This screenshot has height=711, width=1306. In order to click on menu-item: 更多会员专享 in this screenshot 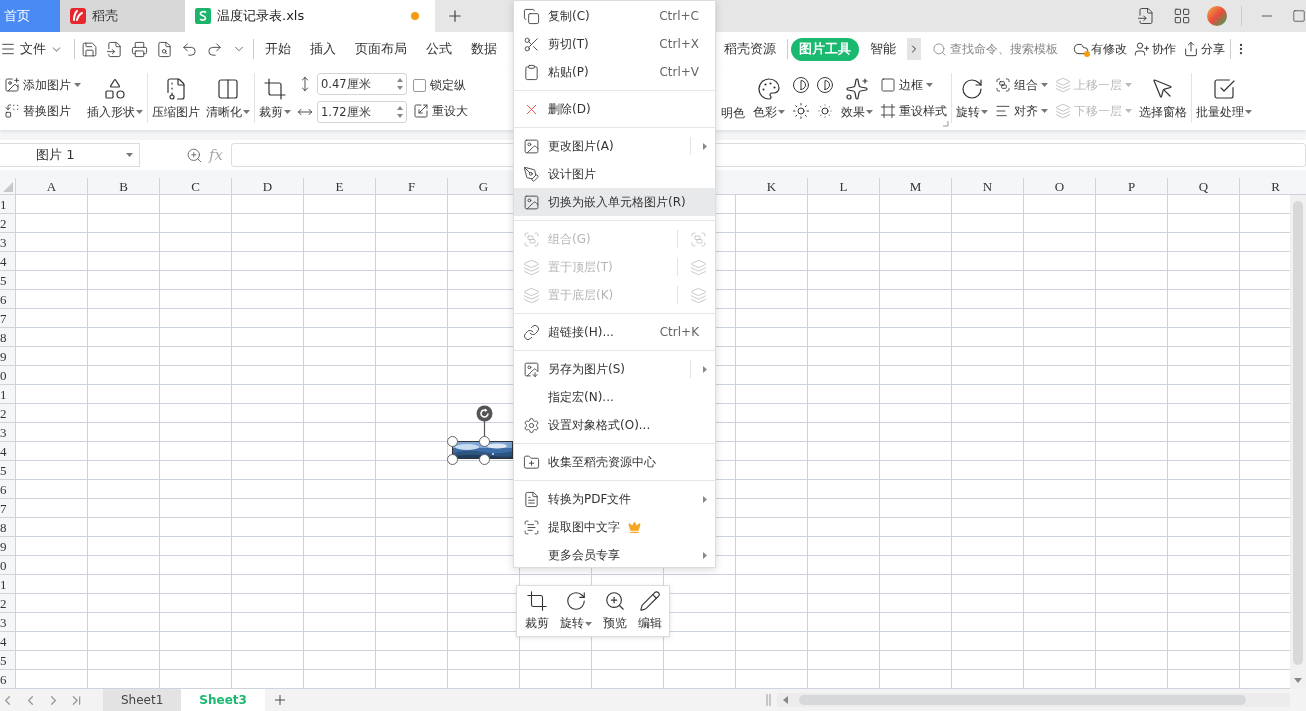, I will do `click(614, 555)`.